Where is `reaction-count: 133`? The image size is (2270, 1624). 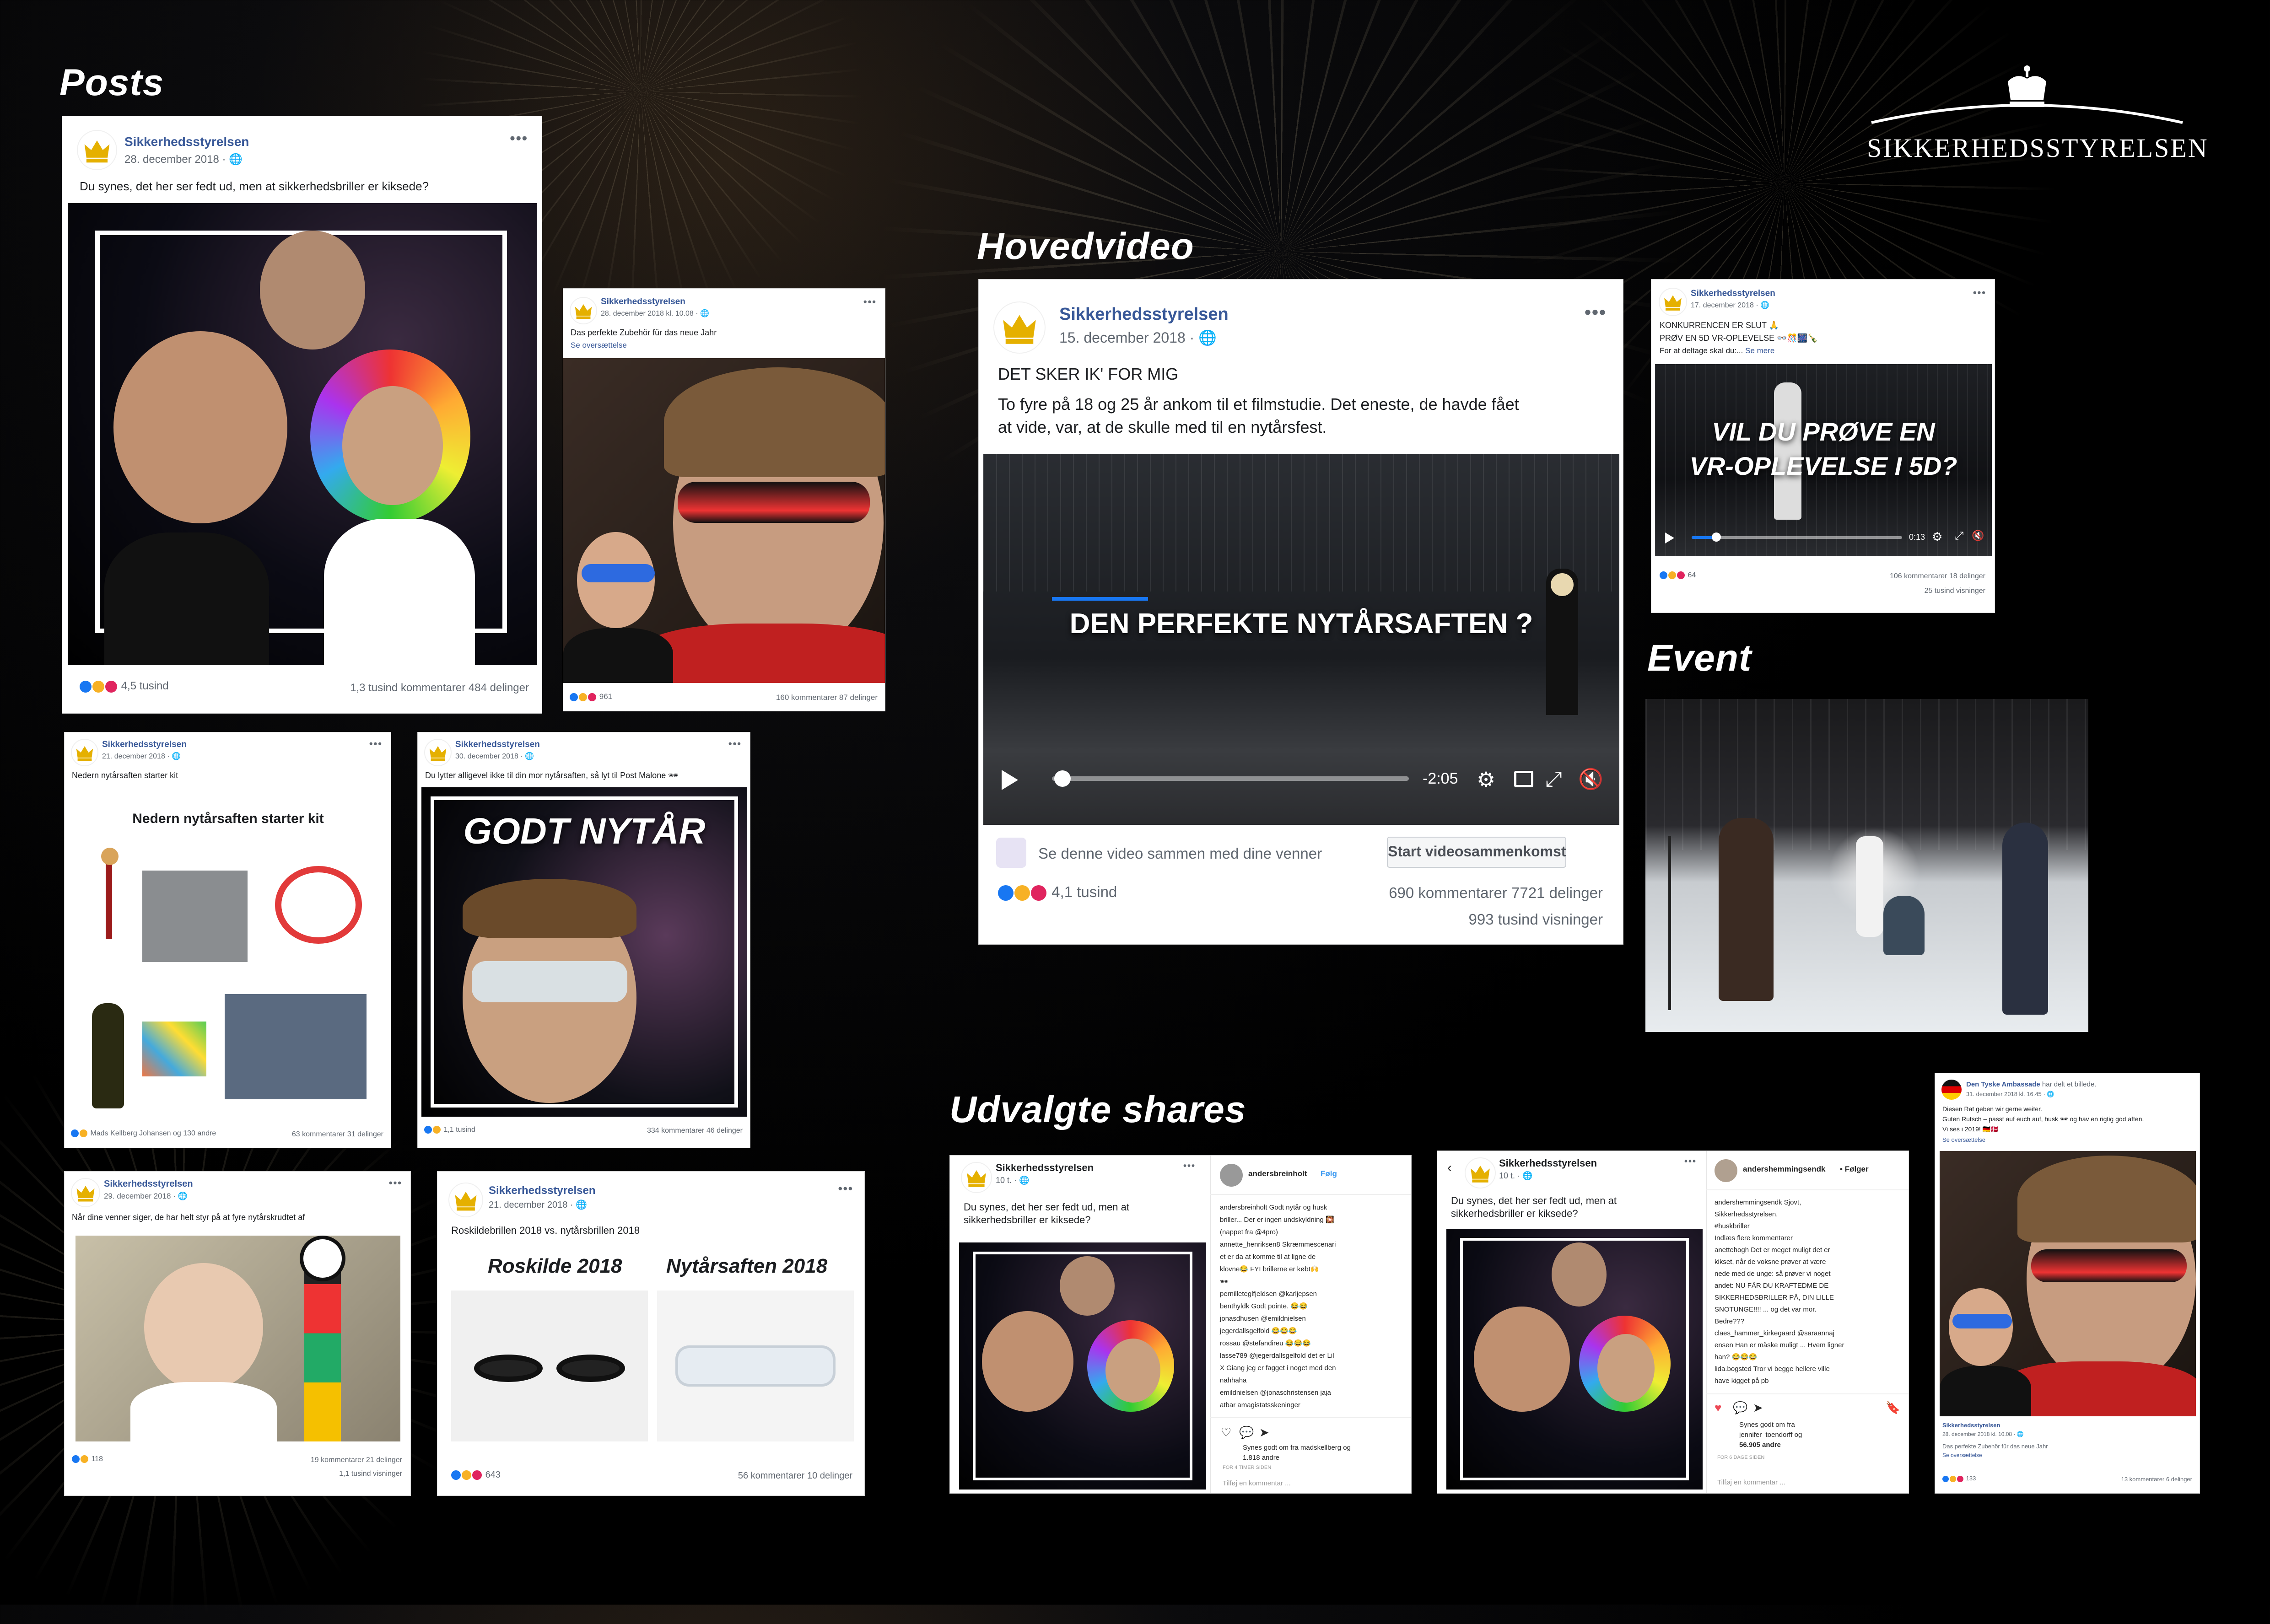 reaction-count: 133 is located at coordinates (1959, 1478).